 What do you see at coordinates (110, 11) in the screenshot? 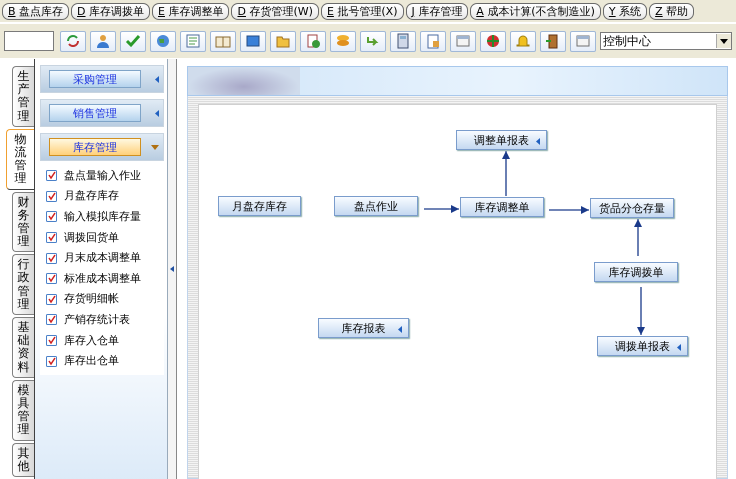
I see `menu-item: D 库存调拨单` at bounding box center [110, 11].